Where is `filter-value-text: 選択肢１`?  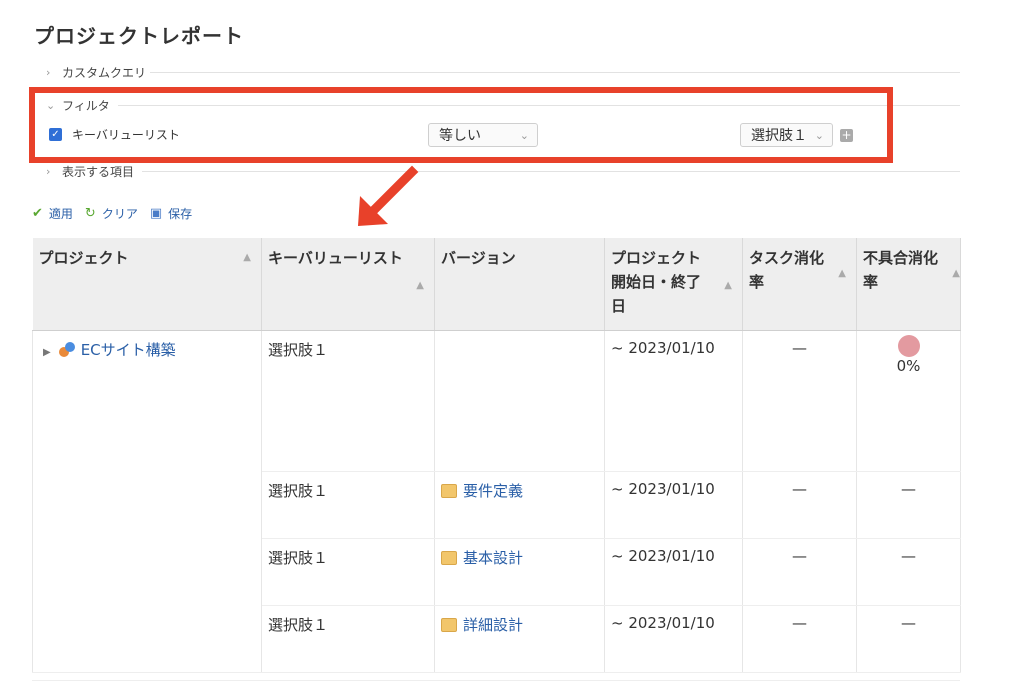
filter-value-text: 選択肢１ is located at coordinates (779, 136).